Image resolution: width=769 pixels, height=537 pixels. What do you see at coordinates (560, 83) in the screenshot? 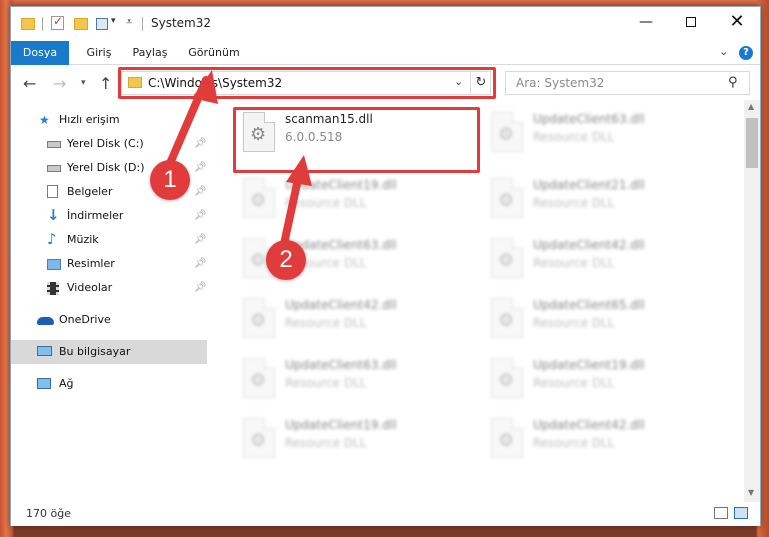
I see `search-placeholder: Ara: System32` at bounding box center [560, 83].